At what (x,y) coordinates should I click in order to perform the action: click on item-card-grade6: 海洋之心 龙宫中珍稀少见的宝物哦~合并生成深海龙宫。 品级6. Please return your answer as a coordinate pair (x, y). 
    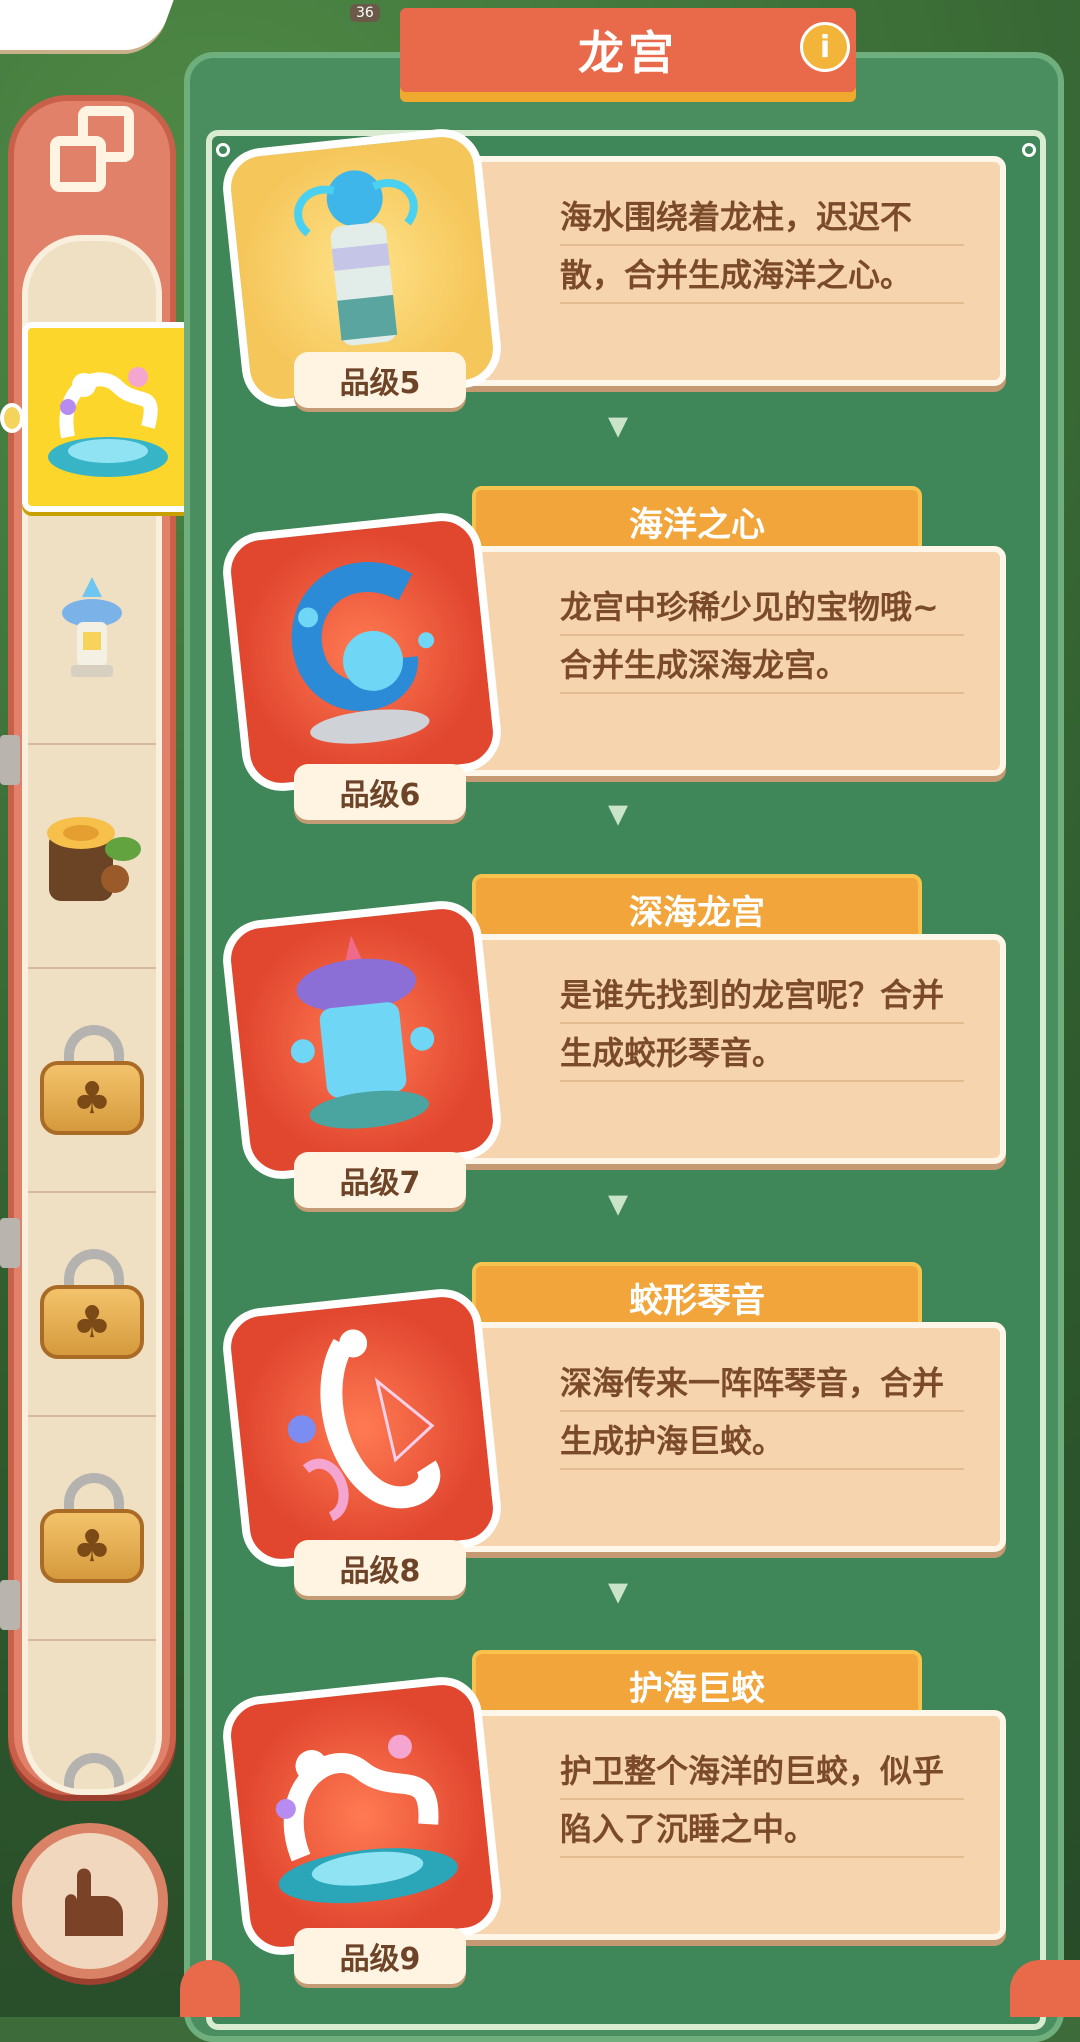
    Looking at the image, I should click on (619, 646).